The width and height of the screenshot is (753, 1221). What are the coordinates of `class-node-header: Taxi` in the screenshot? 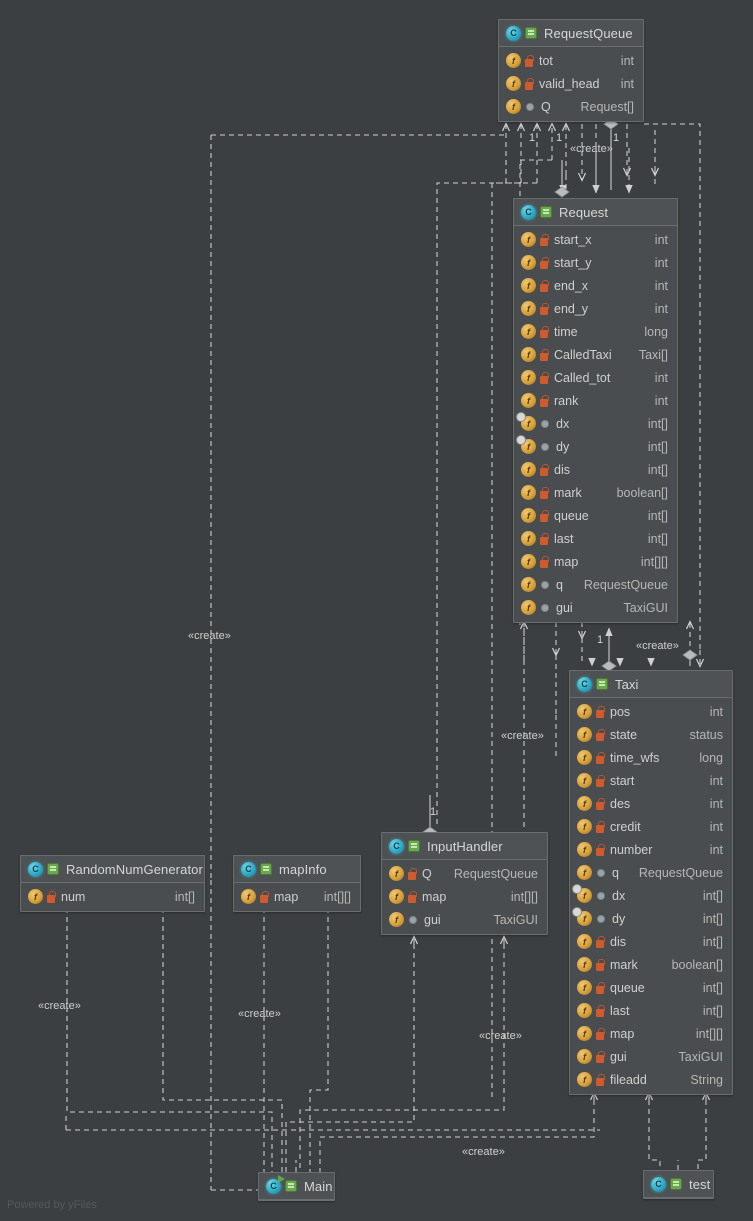 It's located at (651, 684).